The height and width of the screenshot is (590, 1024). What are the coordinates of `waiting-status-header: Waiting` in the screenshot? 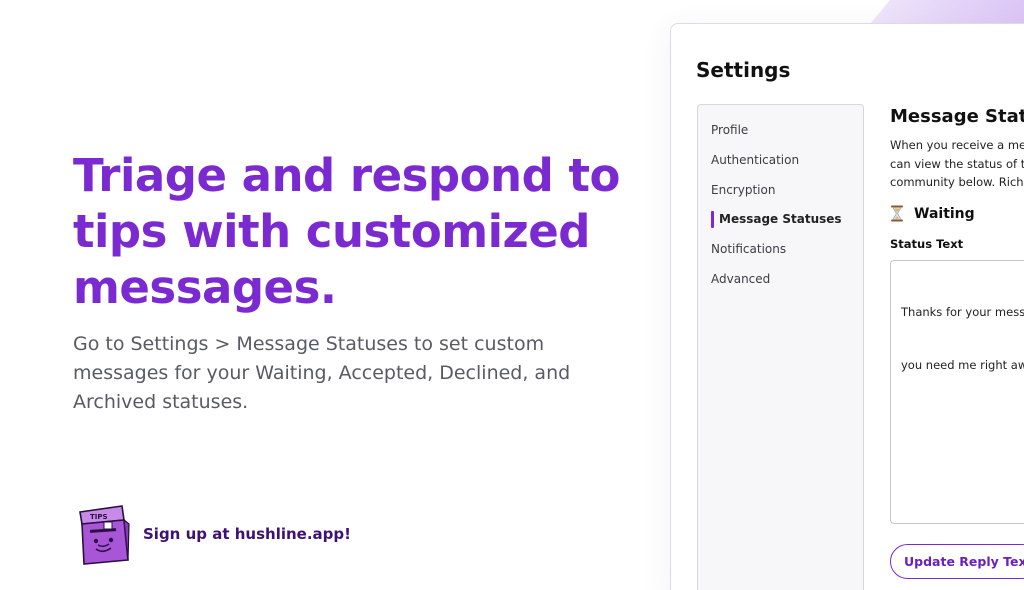 It's located at (932, 213).